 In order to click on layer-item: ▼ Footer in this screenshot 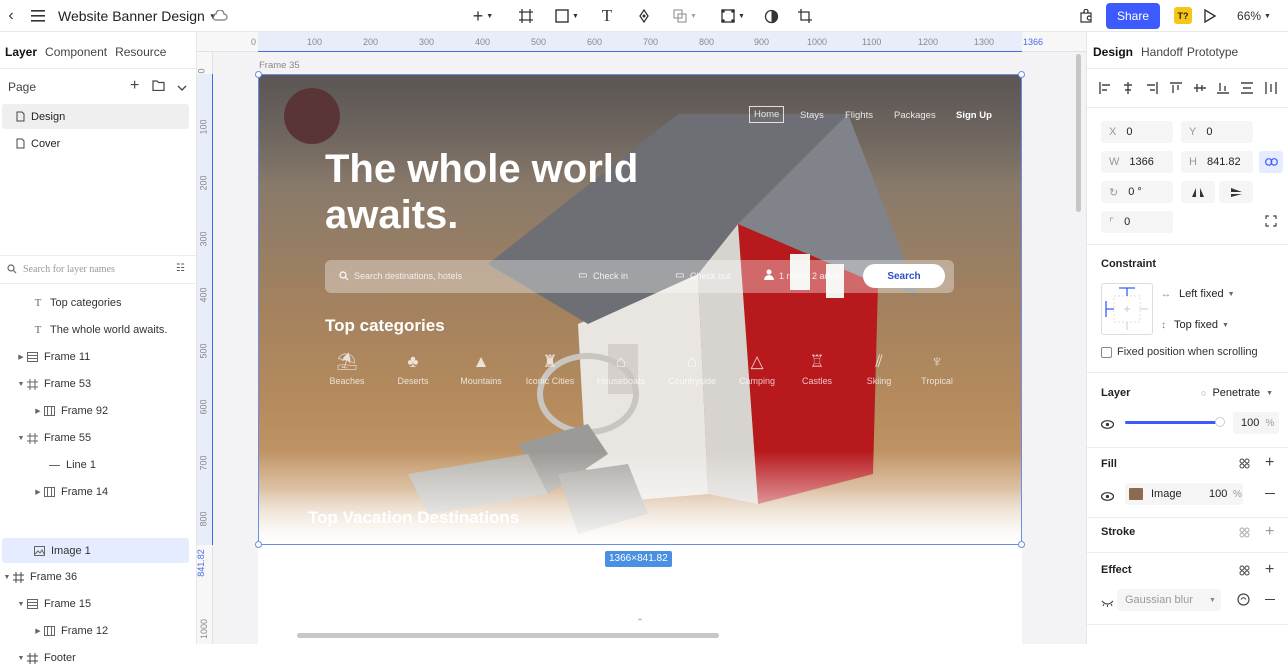, I will do `click(98, 658)`.